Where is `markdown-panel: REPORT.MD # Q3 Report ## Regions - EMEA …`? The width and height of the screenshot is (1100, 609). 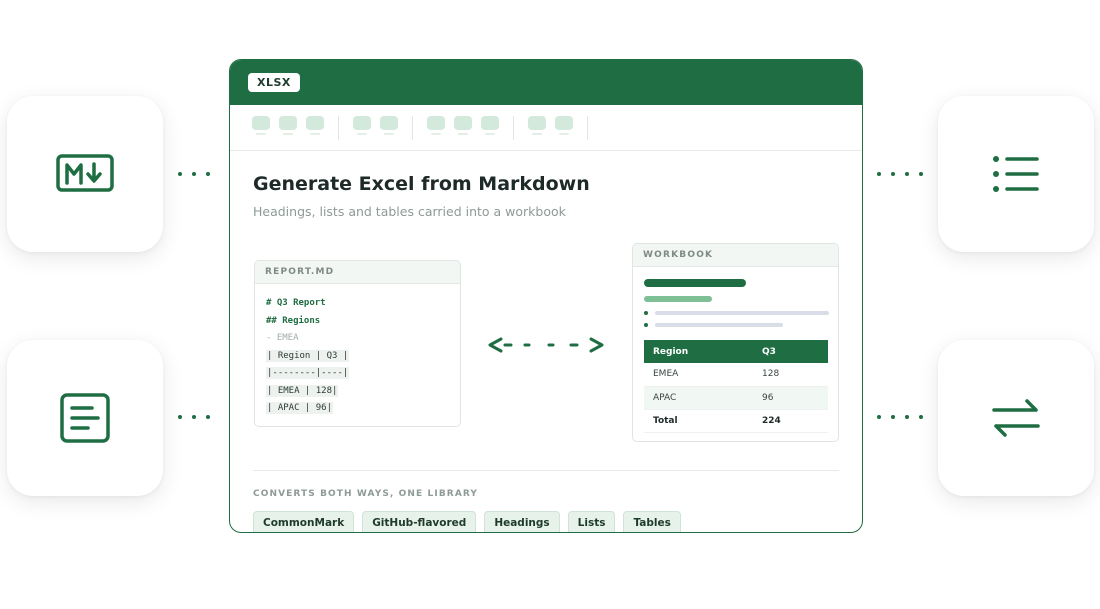
markdown-panel: REPORT.MD # Q3 Report ## Regions - EMEA … is located at coordinates (357, 343).